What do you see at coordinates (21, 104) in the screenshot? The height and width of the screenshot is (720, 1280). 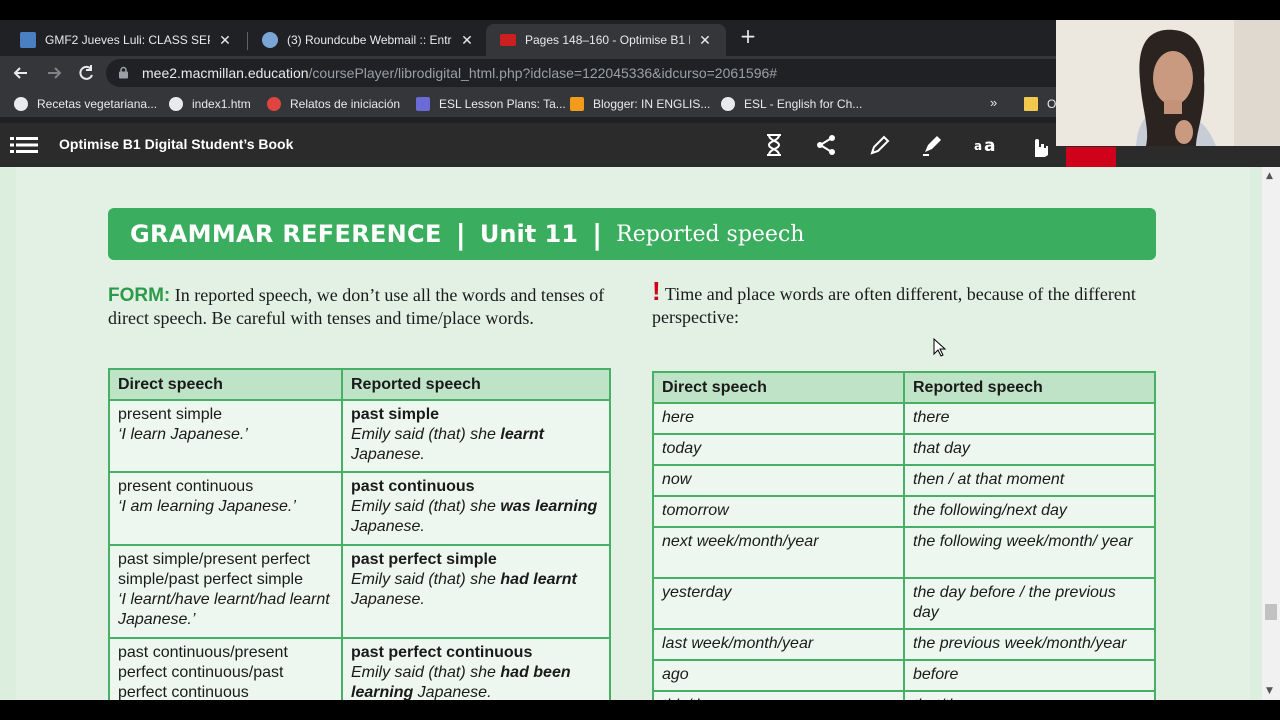 I see `bookmark-favicon-icon` at bounding box center [21, 104].